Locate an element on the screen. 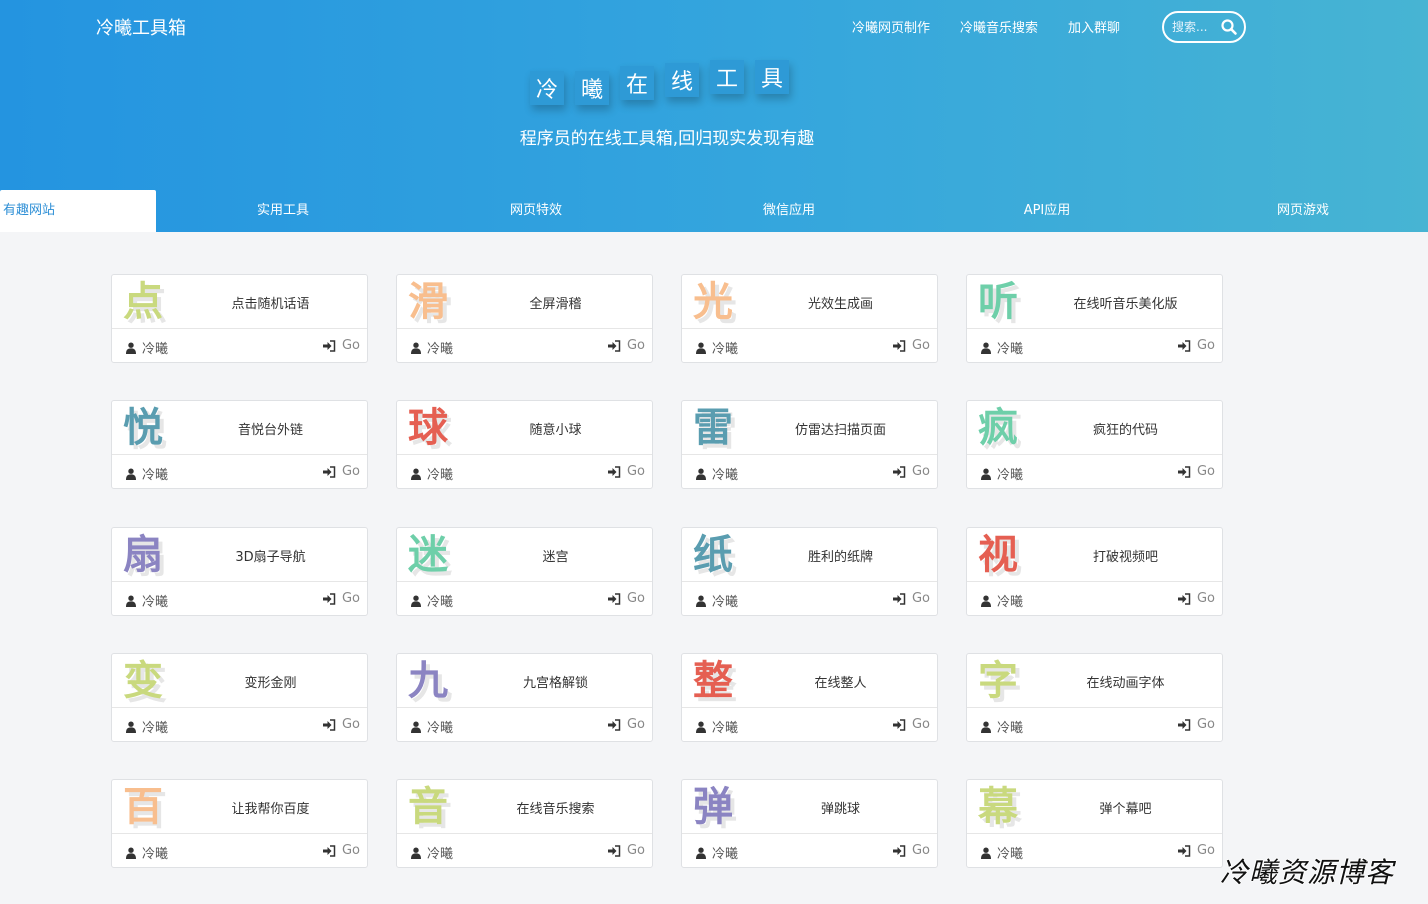 Image resolution: width=1428 pixels, height=904 pixels. tool-card: 点点击随机话语 冷曦 Go is located at coordinates (239, 318).